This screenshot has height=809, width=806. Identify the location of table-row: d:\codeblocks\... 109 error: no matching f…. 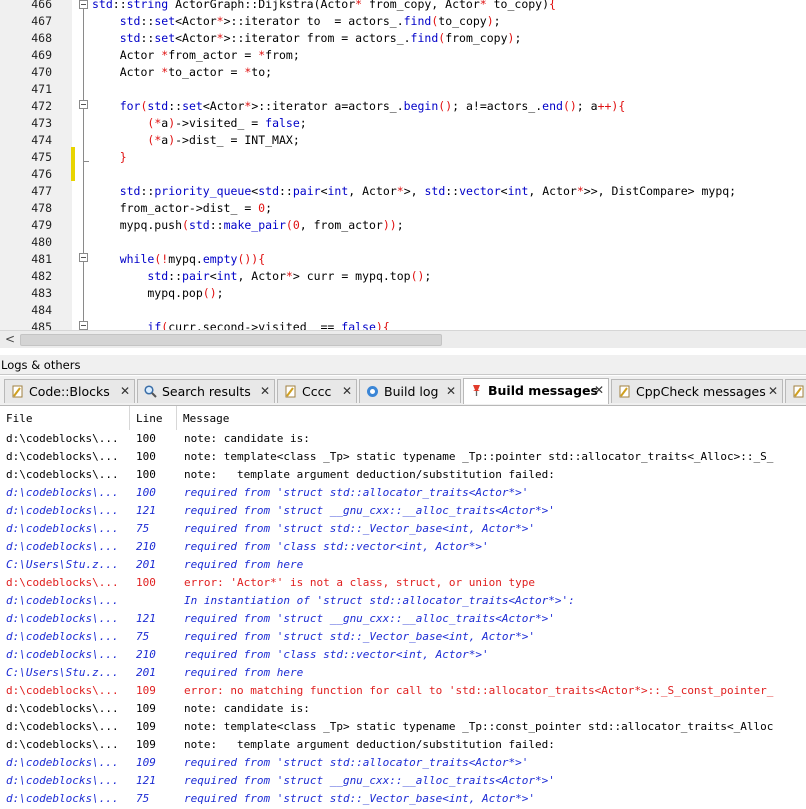
(403, 691).